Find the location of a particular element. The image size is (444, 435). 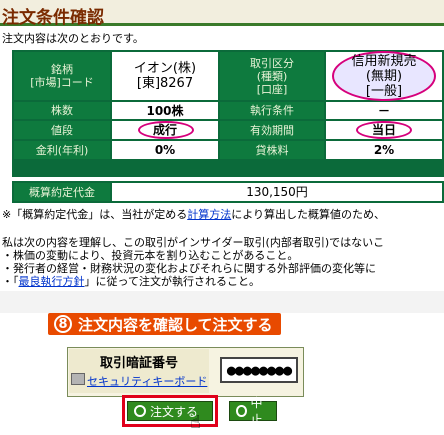

label-lending-fee: 貸株料 is located at coordinates (272, 150).